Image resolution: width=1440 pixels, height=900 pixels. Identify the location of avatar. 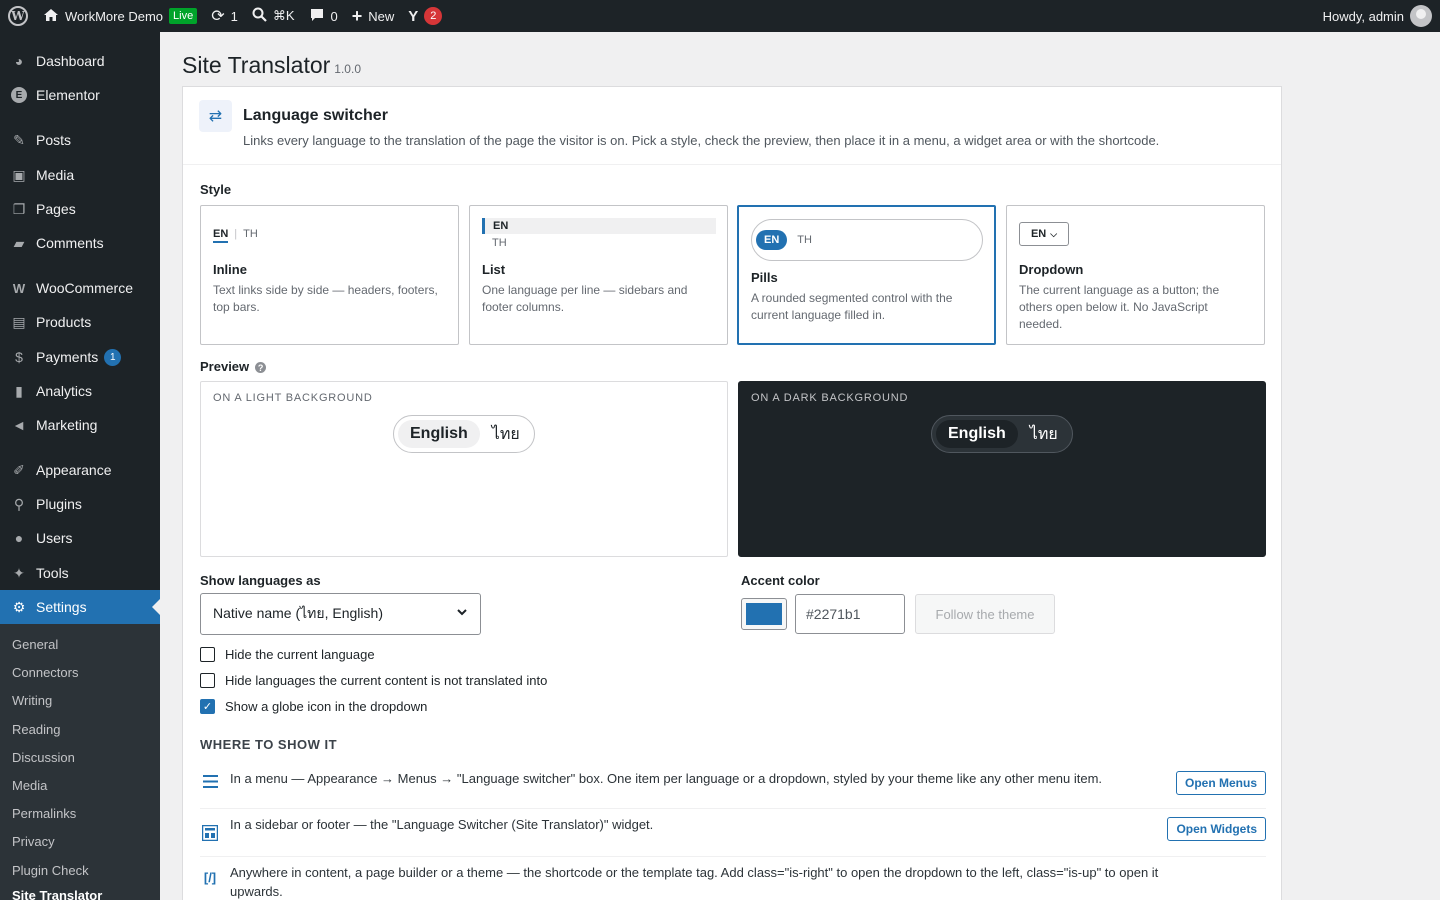
(1421, 16).